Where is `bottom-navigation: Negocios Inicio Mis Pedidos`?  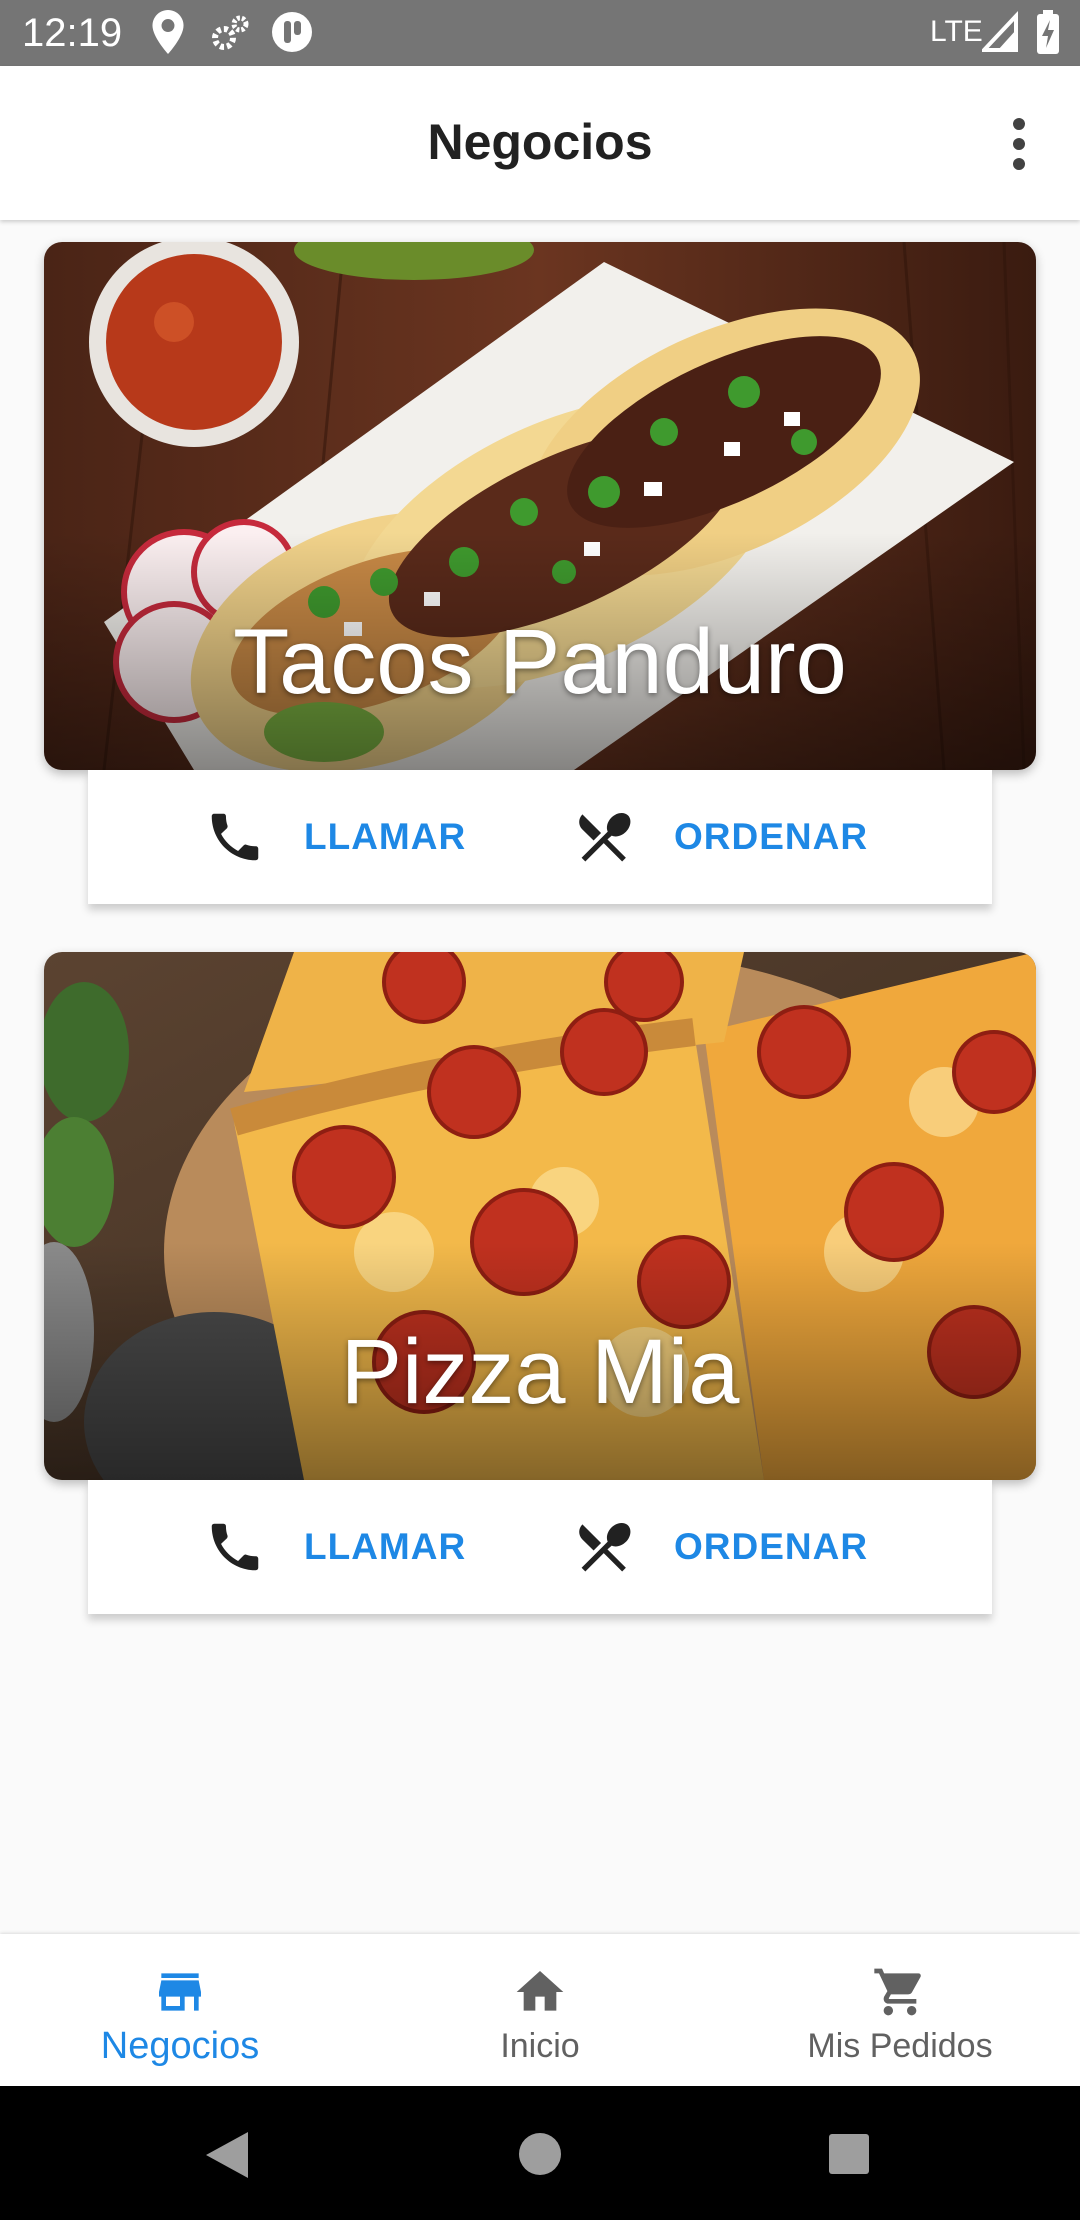 bottom-navigation: Negocios Inicio Mis Pedidos is located at coordinates (540, 2010).